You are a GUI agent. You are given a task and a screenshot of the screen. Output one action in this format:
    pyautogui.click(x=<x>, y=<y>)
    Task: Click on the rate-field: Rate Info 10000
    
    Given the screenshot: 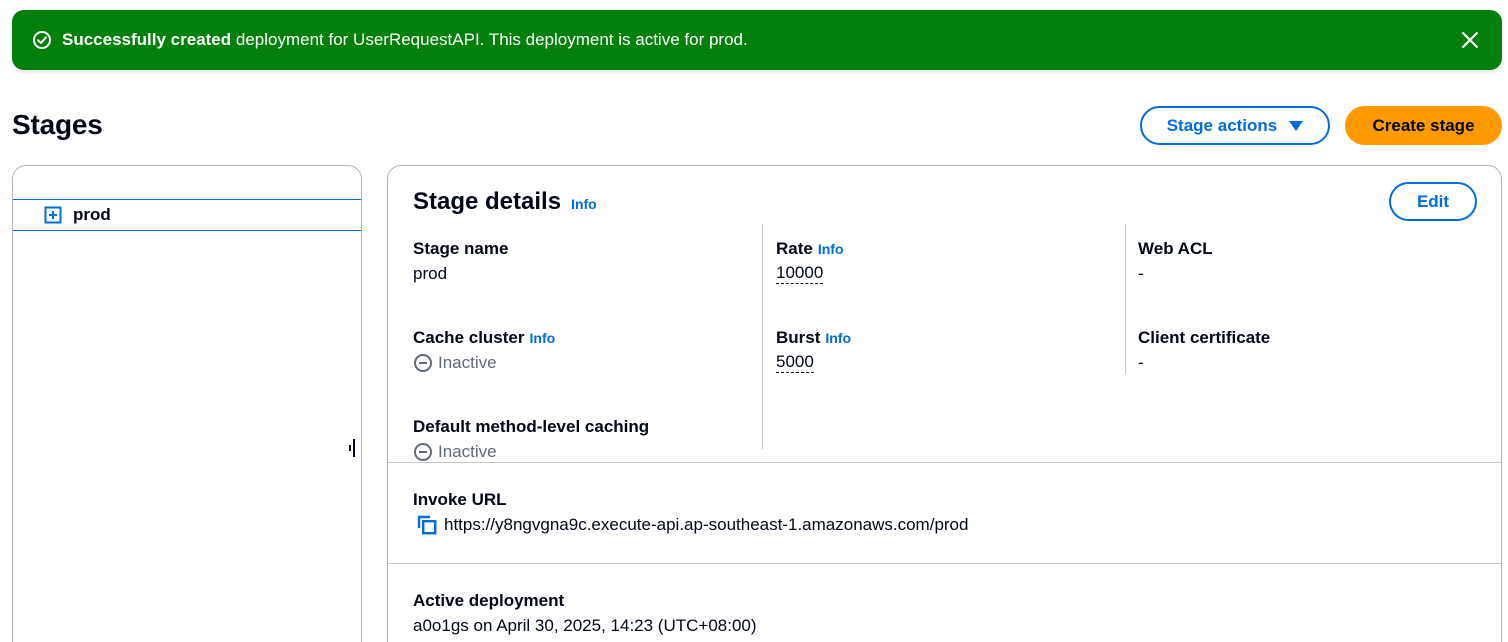 What is the action you would take?
    pyautogui.click(x=950, y=275)
    